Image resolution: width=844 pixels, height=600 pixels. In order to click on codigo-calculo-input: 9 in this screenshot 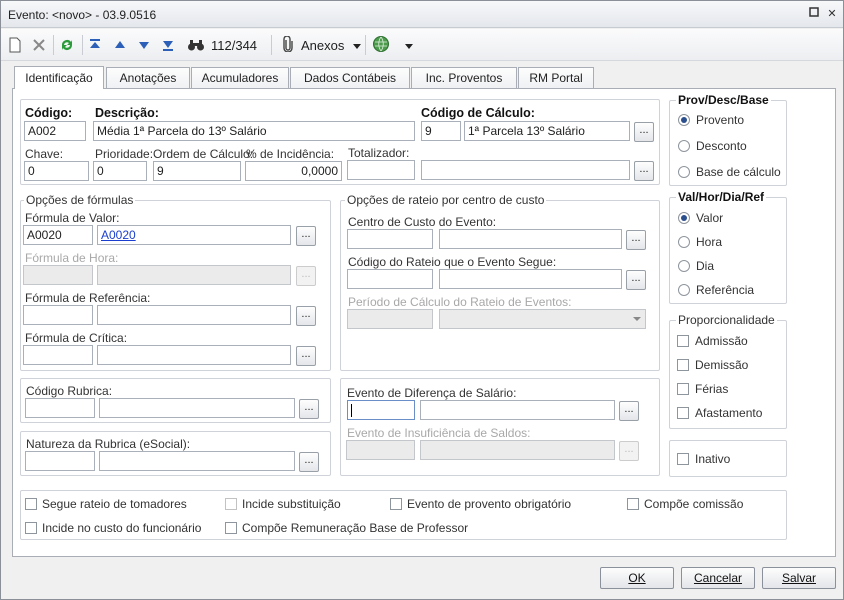, I will do `click(441, 131)`.